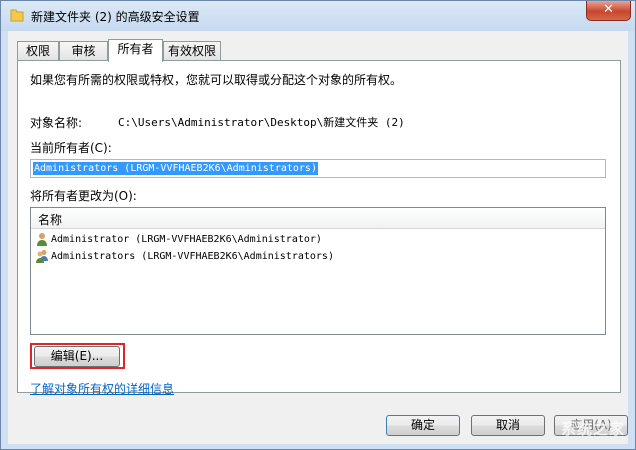 This screenshot has height=450, width=636. What do you see at coordinates (318, 421) in the screenshot?
I see `dialog-button-bar: 确定 取消 应用(A)` at bounding box center [318, 421].